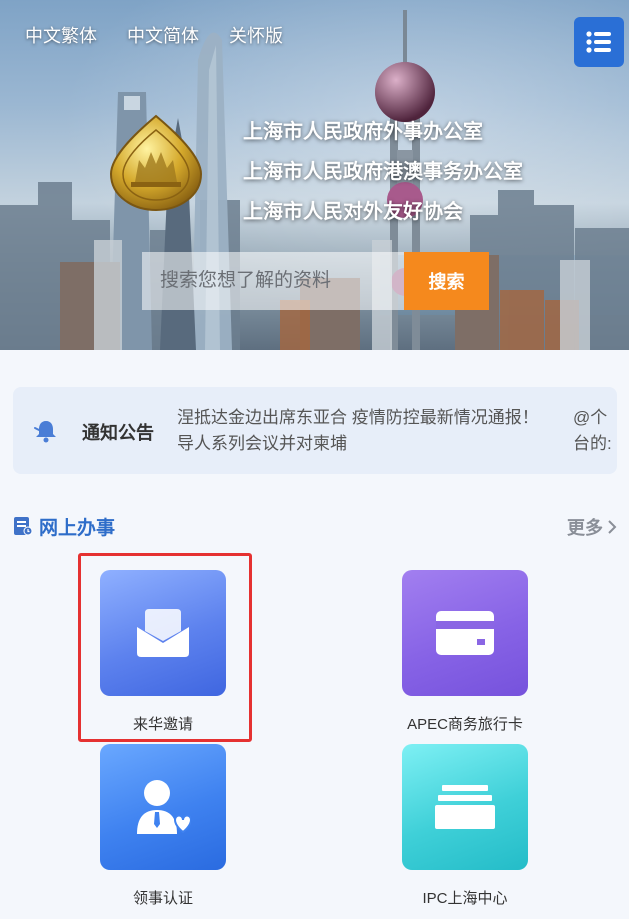 The height and width of the screenshot is (919, 629). I want to click on tile-label: 来华邀请, so click(162, 724).